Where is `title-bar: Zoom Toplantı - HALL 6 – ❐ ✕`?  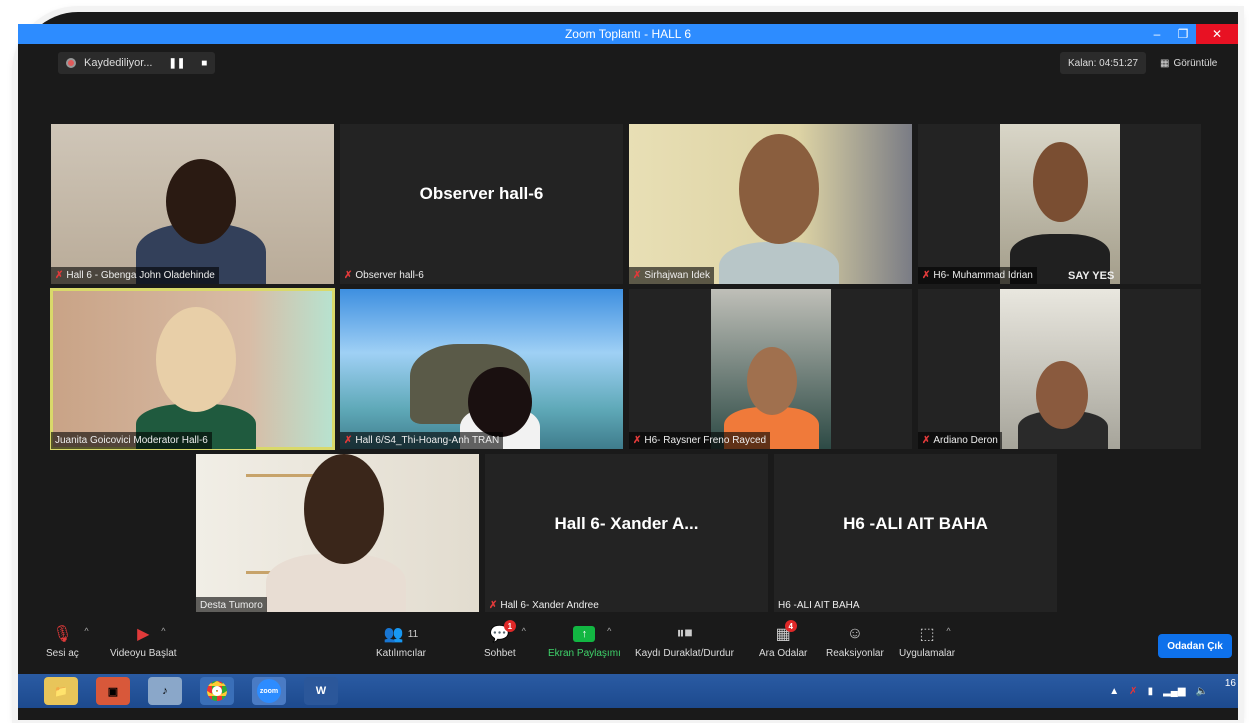
title-bar: Zoom Toplantı - HALL 6 – ❐ ✕ is located at coordinates (628, 34).